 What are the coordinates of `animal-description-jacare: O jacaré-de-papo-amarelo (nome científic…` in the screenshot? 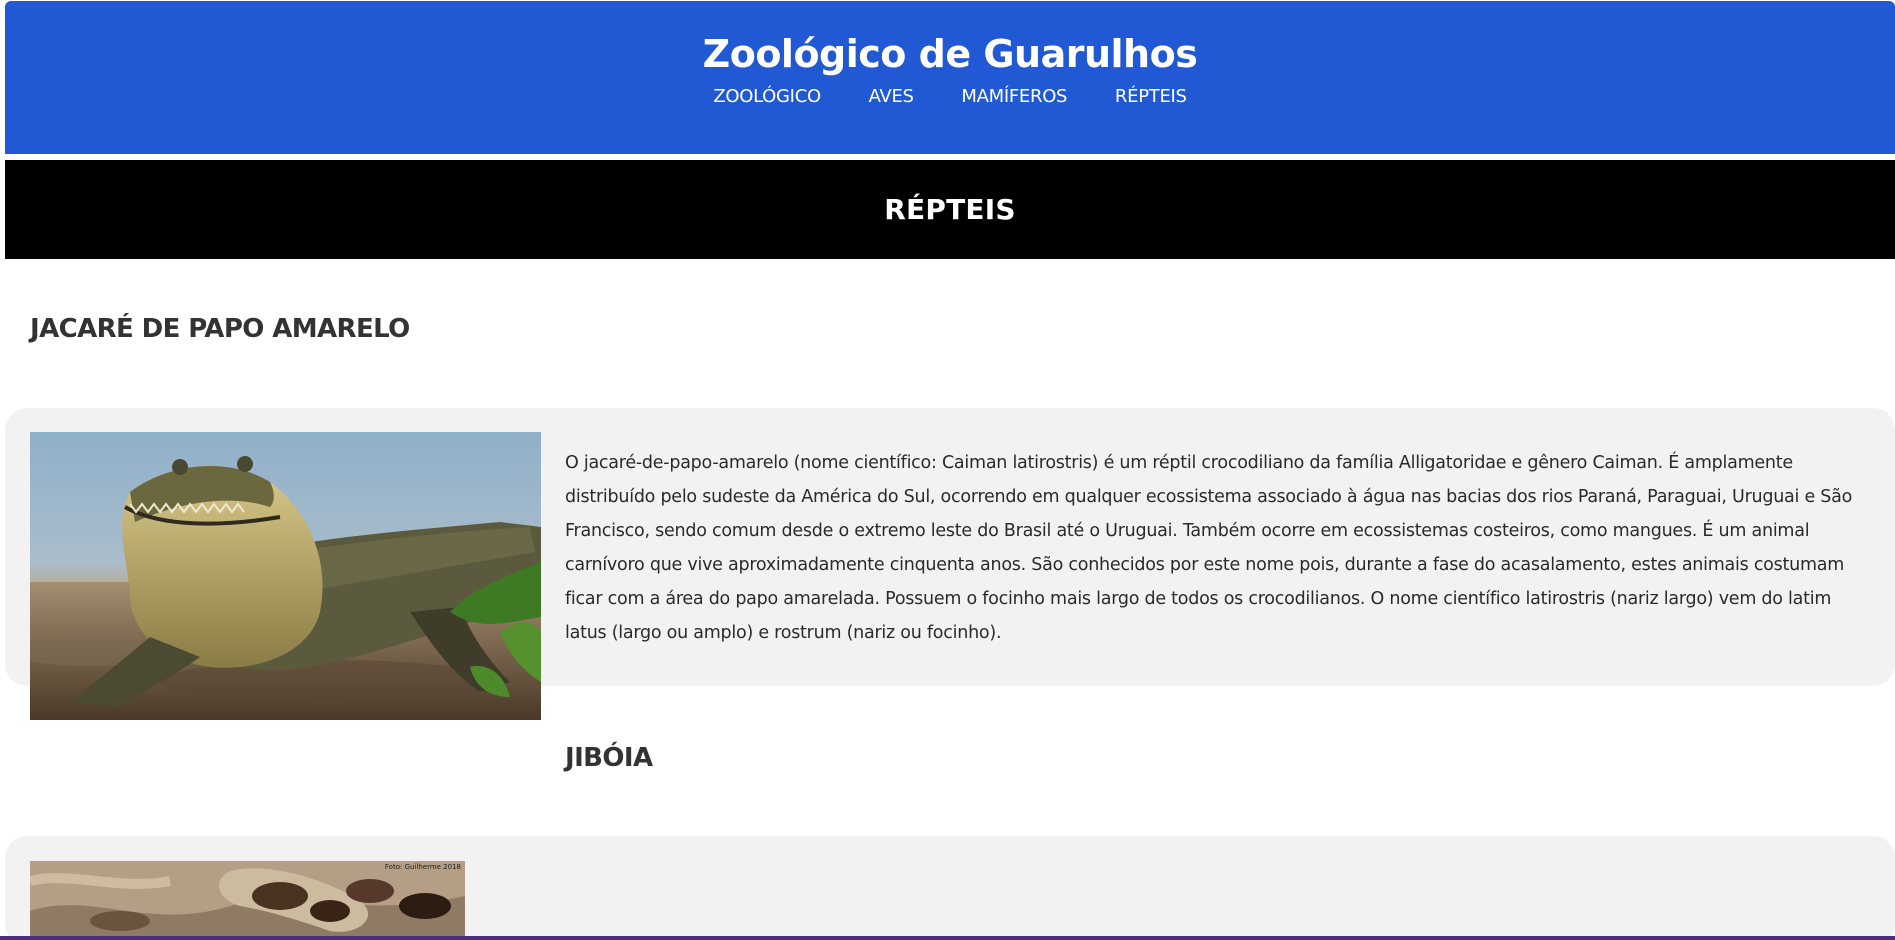 It's located at (1209, 548).